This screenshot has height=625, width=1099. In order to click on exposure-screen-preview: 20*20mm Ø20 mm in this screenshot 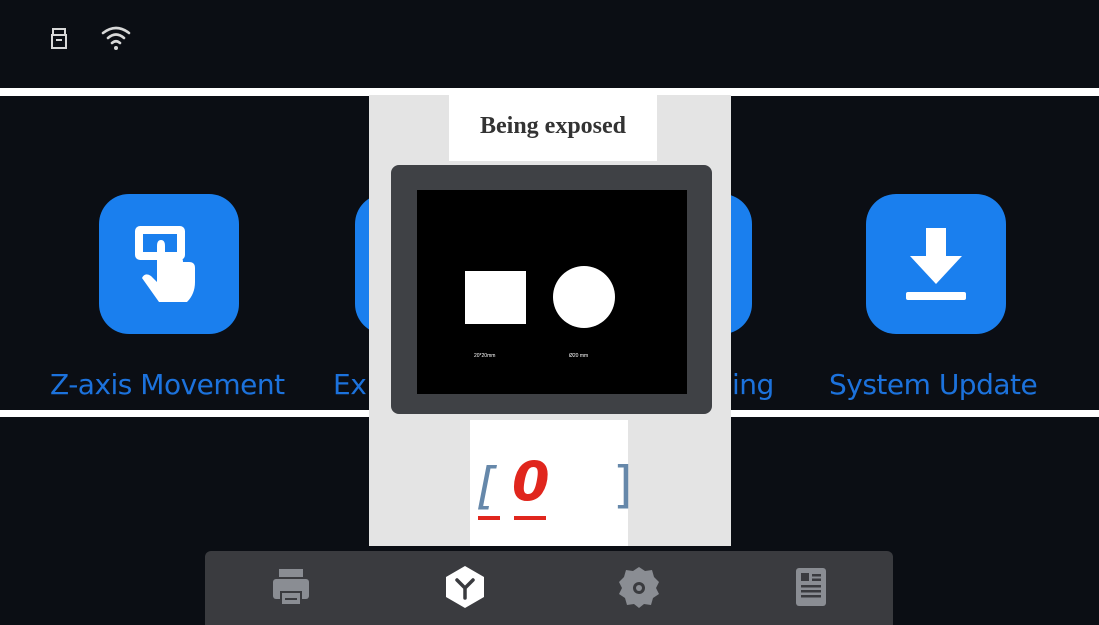, I will do `click(552, 292)`.